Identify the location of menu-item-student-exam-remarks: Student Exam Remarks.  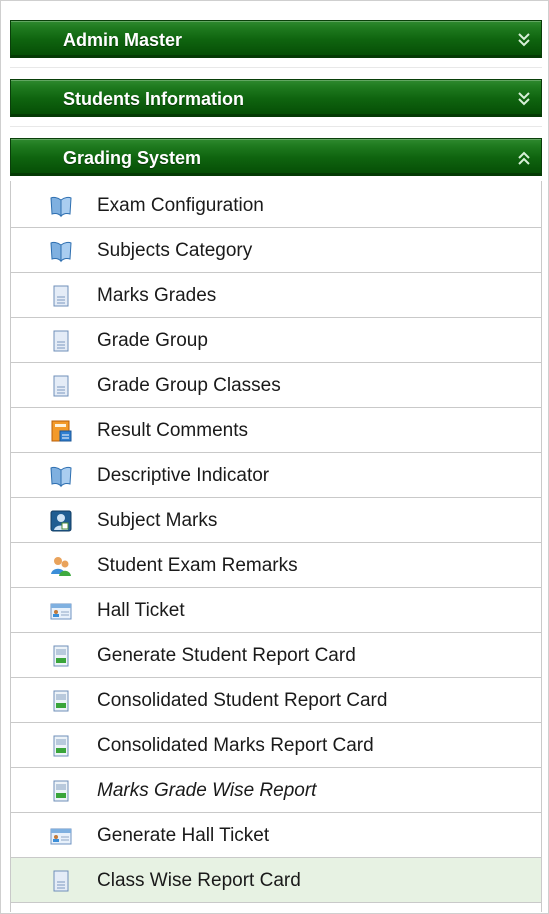
(276, 565).